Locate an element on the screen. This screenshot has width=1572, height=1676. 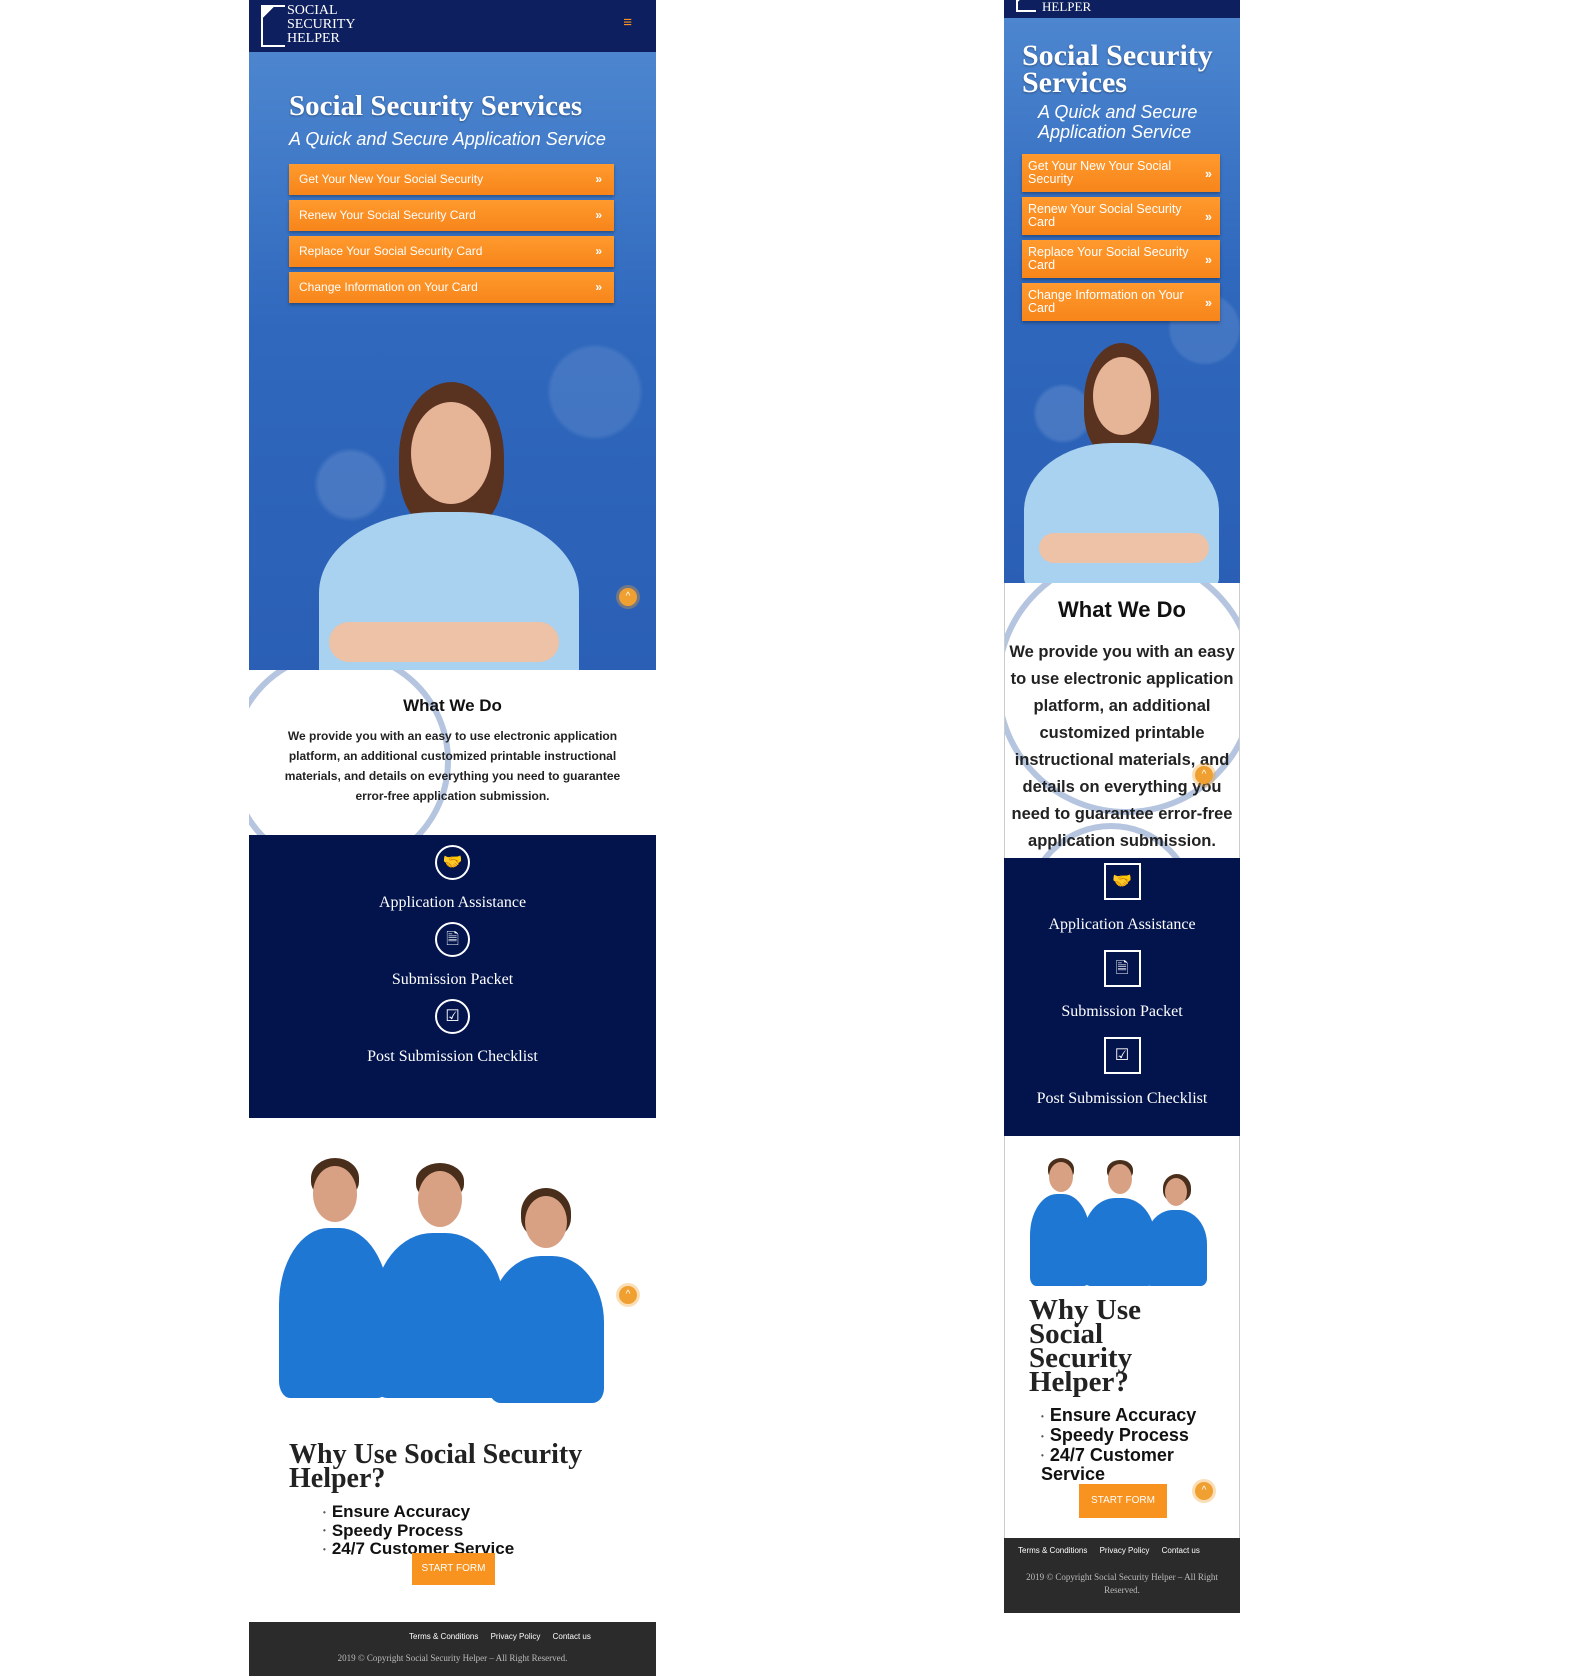
site-header: SOCIAL SECURITY HELPER ≡ is located at coordinates (452, 26).